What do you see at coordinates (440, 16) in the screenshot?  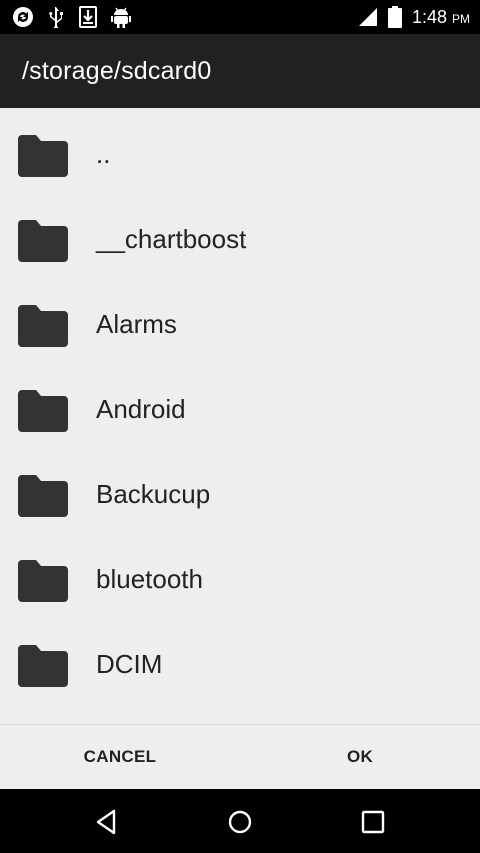 I see `clock: 1:48 PM` at bounding box center [440, 16].